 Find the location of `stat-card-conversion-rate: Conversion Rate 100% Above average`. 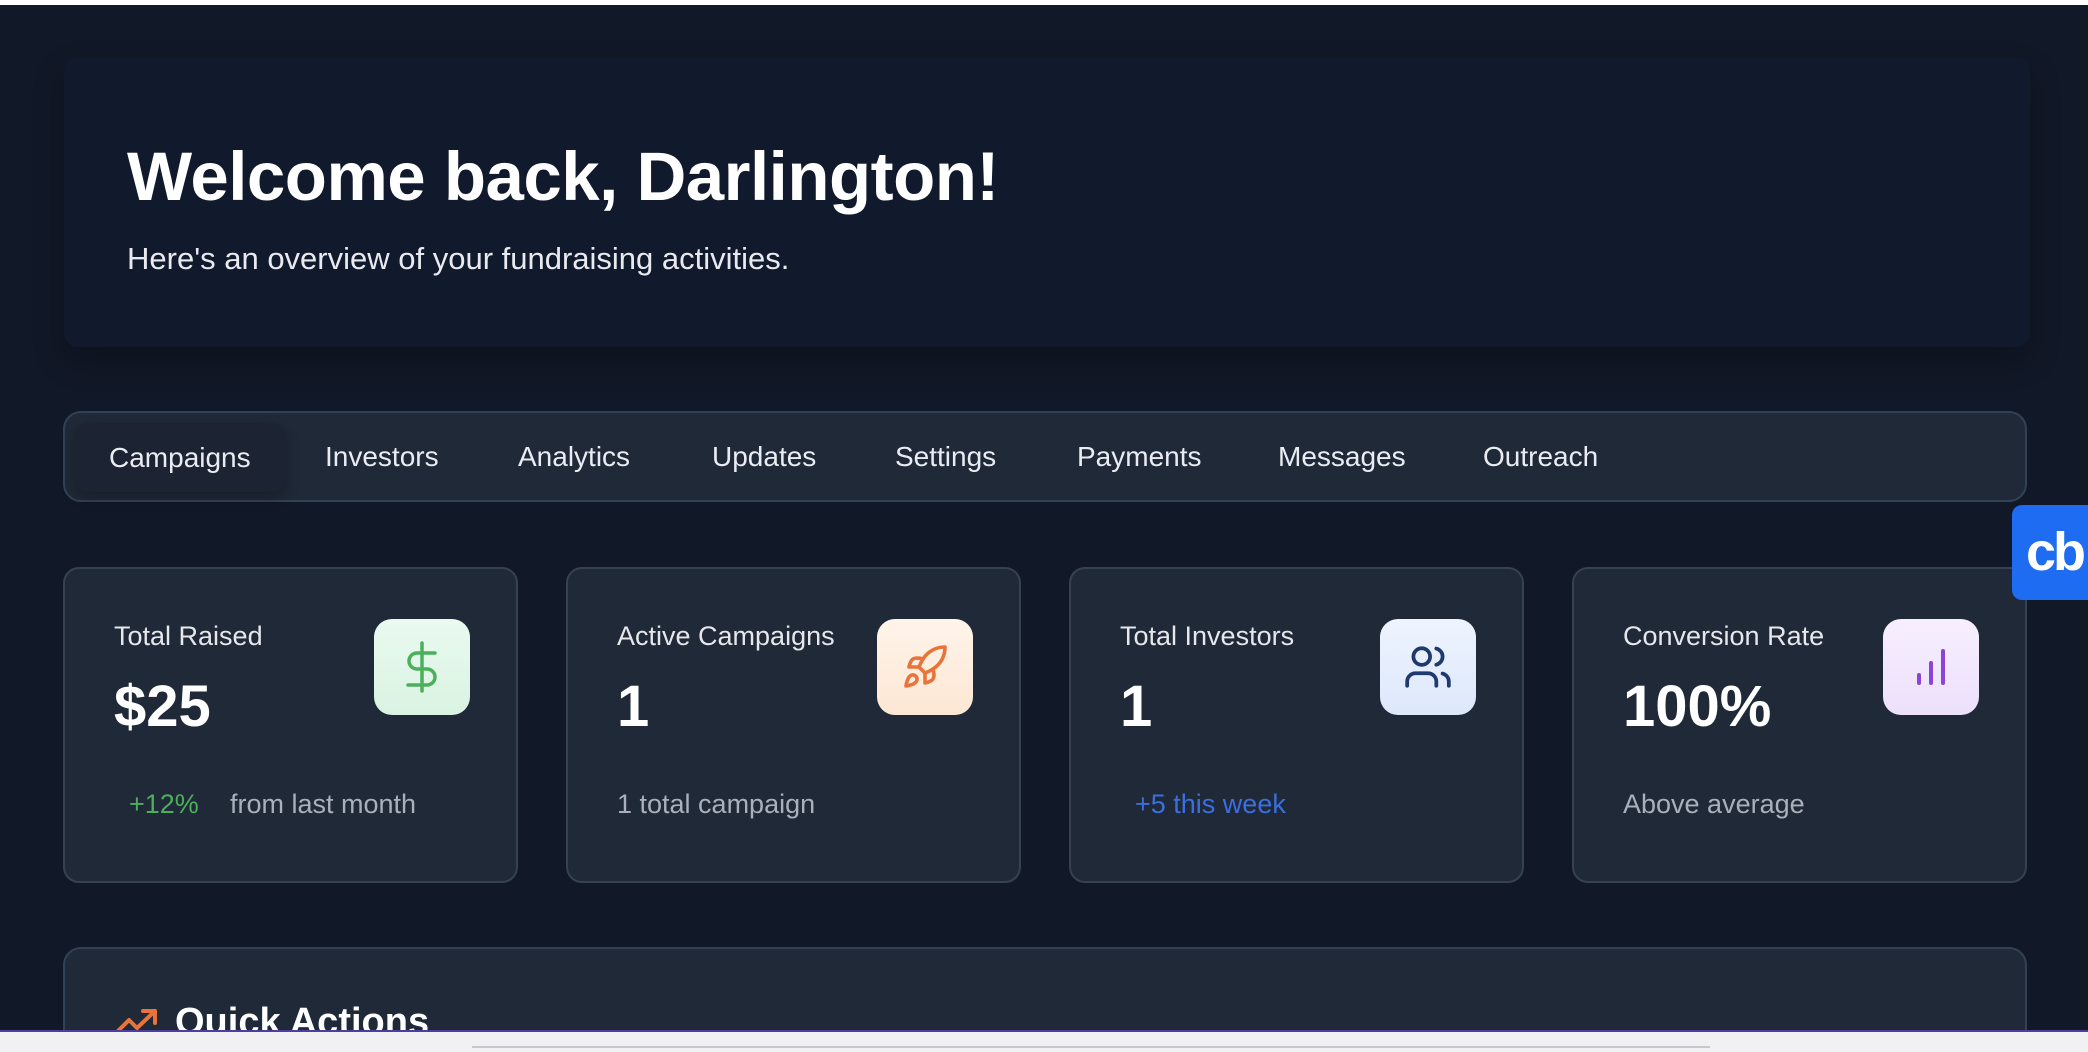

stat-card-conversion-rate: Conversion Rate 100% Above average is located at coordinates (1799, 725).